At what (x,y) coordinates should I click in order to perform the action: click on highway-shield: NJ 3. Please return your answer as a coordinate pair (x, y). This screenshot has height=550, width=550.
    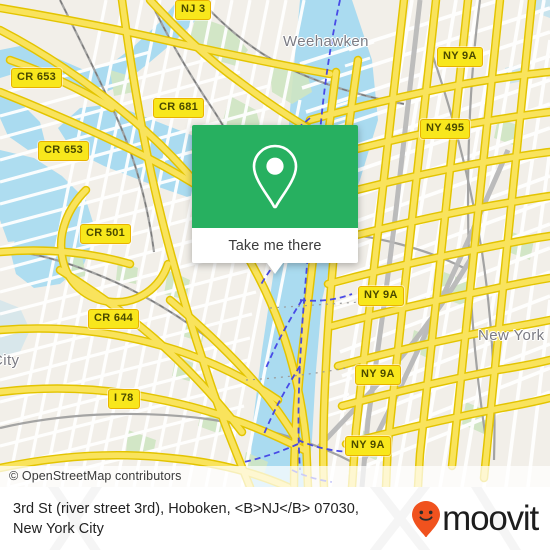
    Looking at the image, I should click on (193, 10).